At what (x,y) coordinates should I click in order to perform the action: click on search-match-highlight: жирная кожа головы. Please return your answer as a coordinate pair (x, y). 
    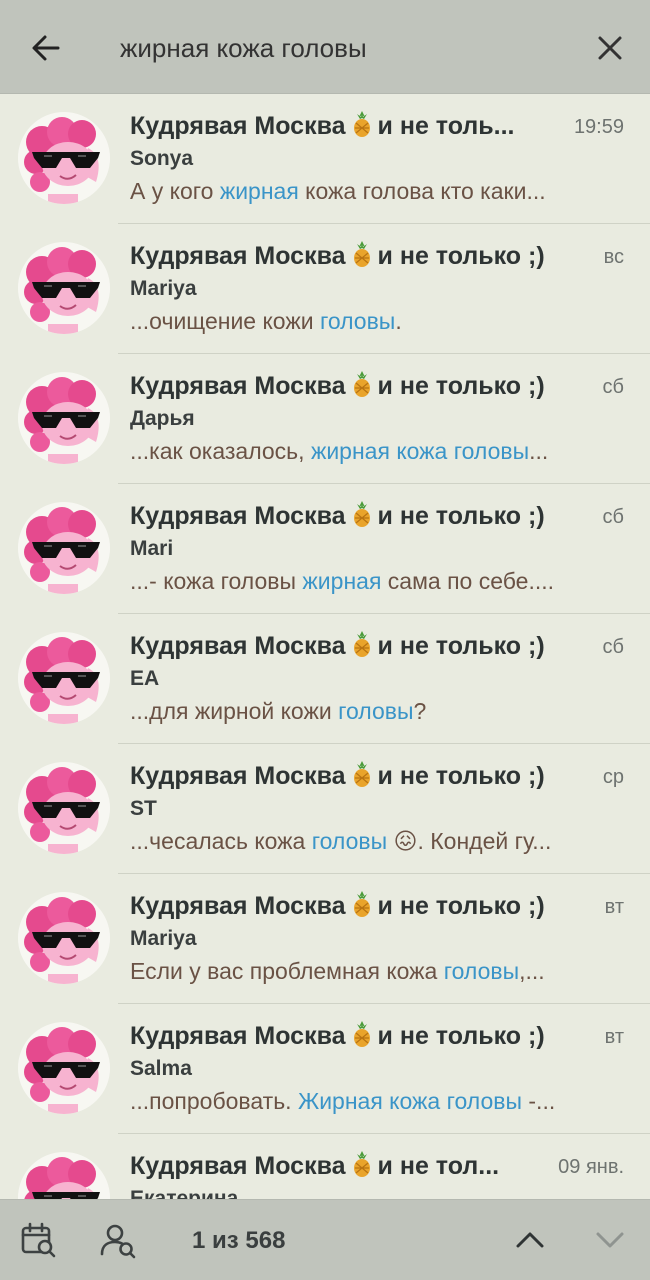
    Looking at the image, I should click on (420, 451).